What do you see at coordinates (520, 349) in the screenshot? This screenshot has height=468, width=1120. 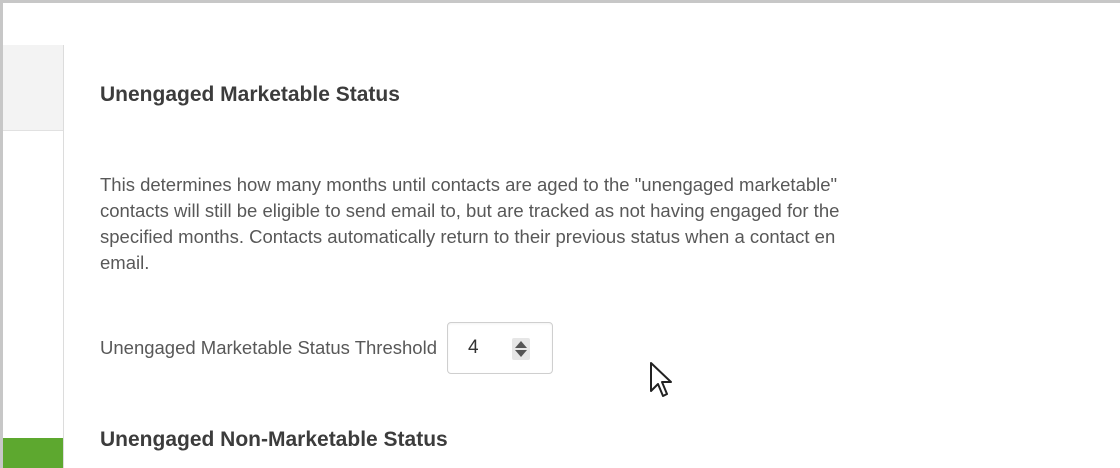 I see `up-down-spinner-icon` at bounding box center [520, 349].